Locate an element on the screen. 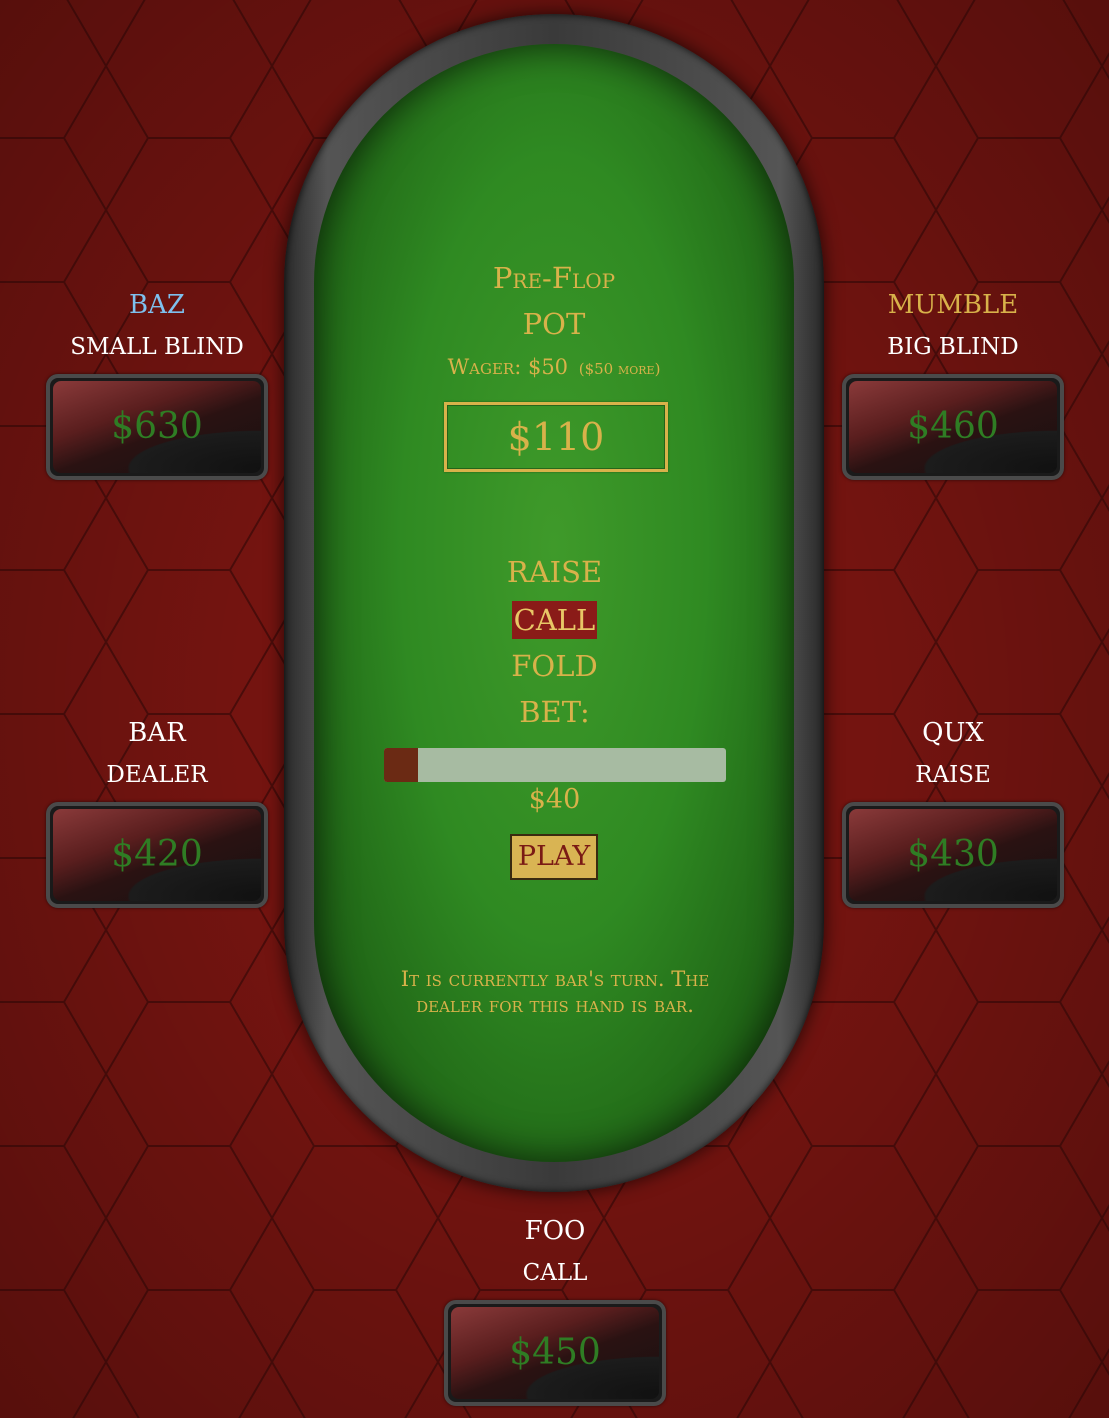 The width and height of the screenshot is (1109, 1418). bet-slider-handle is located at coordinates (401, 765).